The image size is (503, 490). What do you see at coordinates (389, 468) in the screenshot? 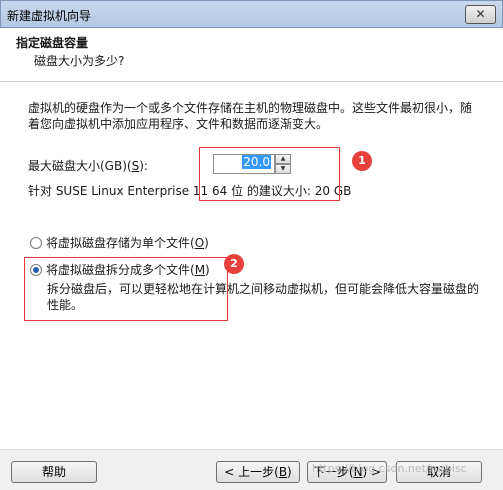
I see `watermark: https://blog.csdn.net/mrpisc` at bounding box center [389, 468].